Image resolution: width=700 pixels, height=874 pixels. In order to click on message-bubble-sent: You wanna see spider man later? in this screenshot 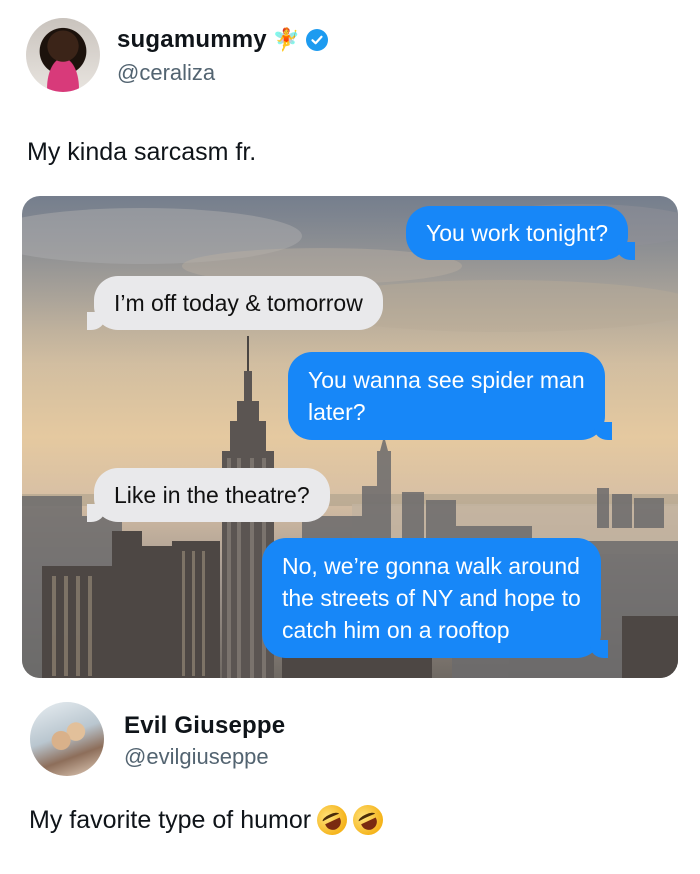, I will do `click(450, 396)`.